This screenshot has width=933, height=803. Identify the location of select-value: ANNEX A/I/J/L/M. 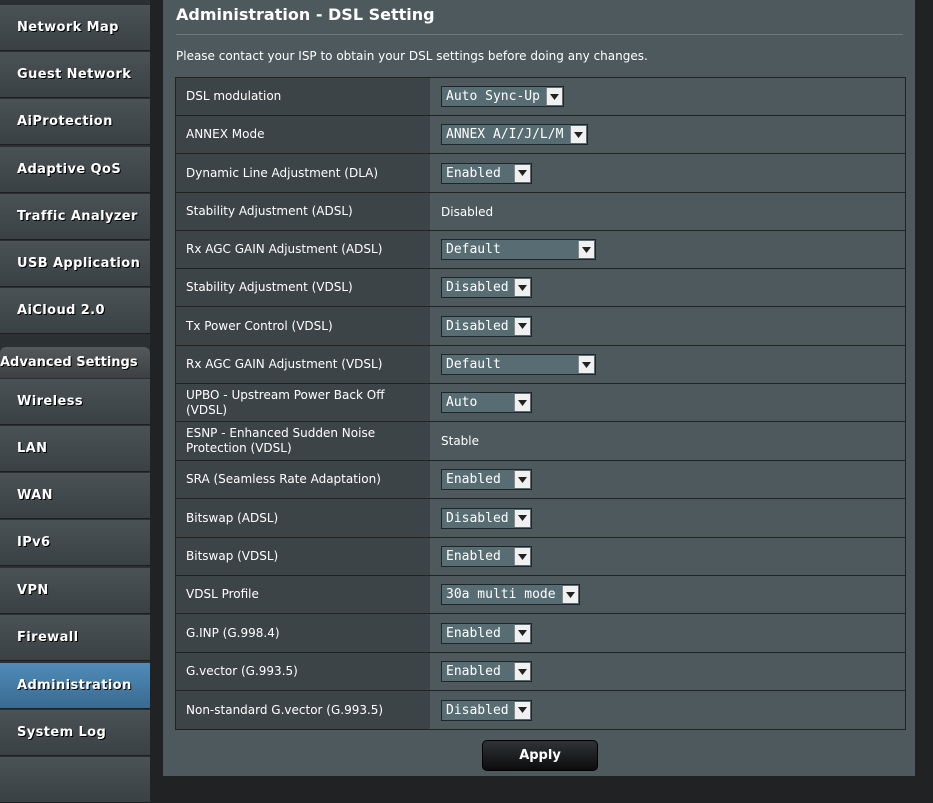
(505, 134).